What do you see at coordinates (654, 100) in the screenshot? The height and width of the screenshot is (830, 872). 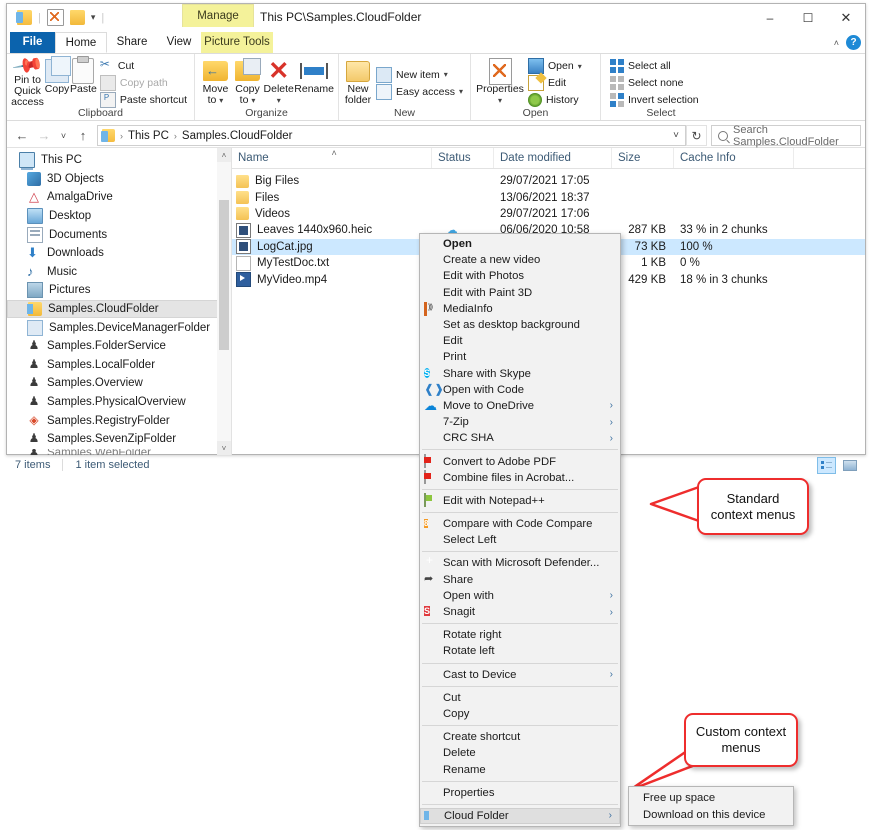 I see `invert-selection-button: Invert selection` at bounding box center [654, 100].